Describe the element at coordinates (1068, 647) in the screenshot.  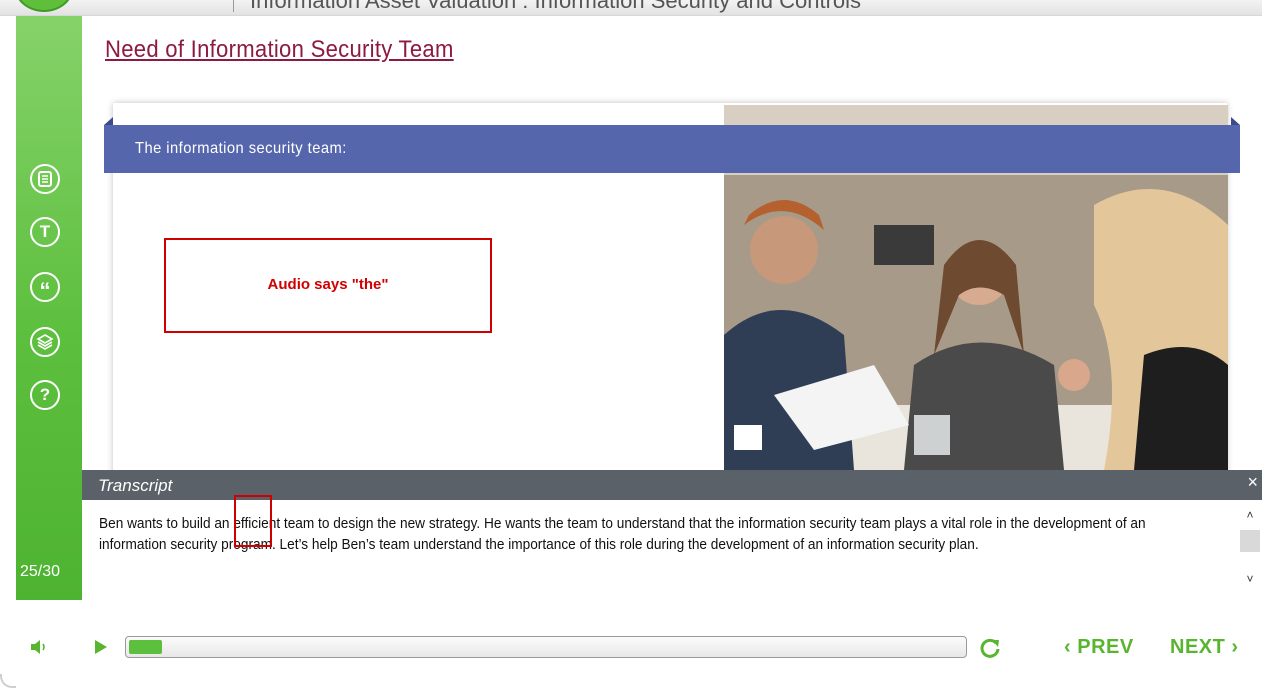
I see `chevron-left-icon: ‹` at that location.